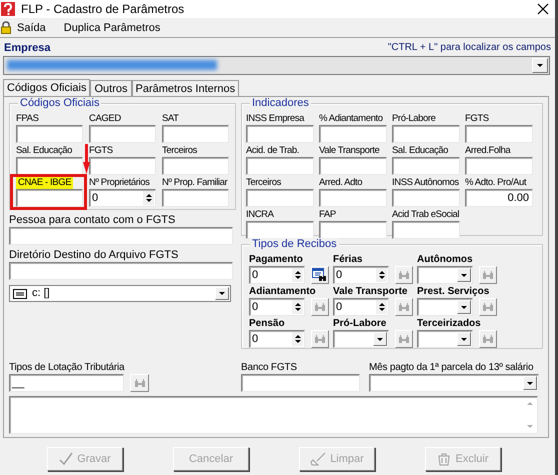  I want to click on padlock-icon, so click(6, 27).